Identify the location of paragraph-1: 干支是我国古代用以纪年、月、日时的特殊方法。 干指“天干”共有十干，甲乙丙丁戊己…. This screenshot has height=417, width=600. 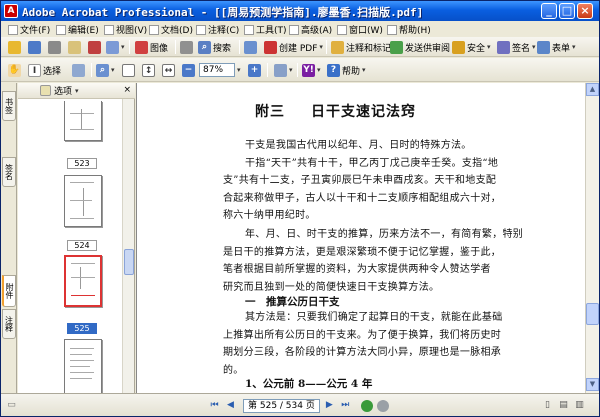
(373, 181).